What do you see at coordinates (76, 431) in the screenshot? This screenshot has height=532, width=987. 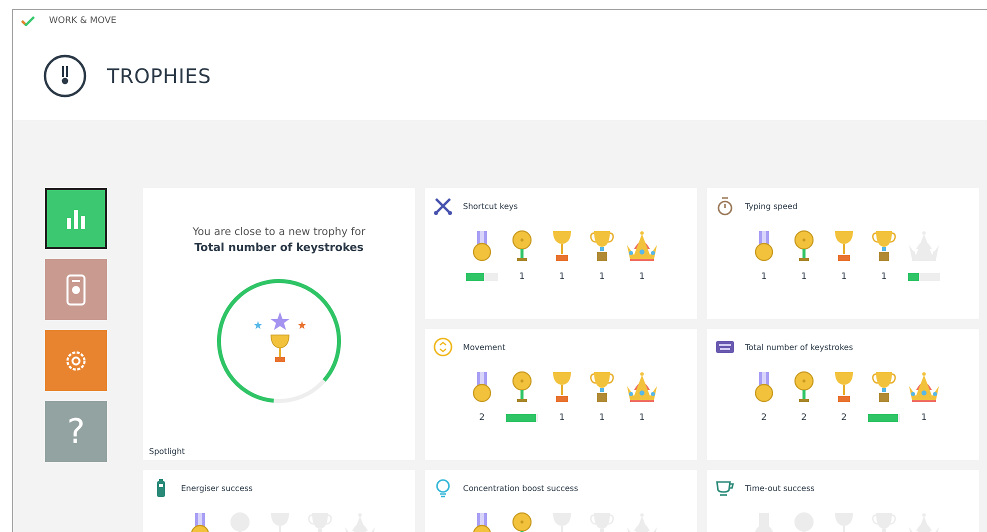 I see `sidebar-tile: ?` at bounding box center [76, 431].